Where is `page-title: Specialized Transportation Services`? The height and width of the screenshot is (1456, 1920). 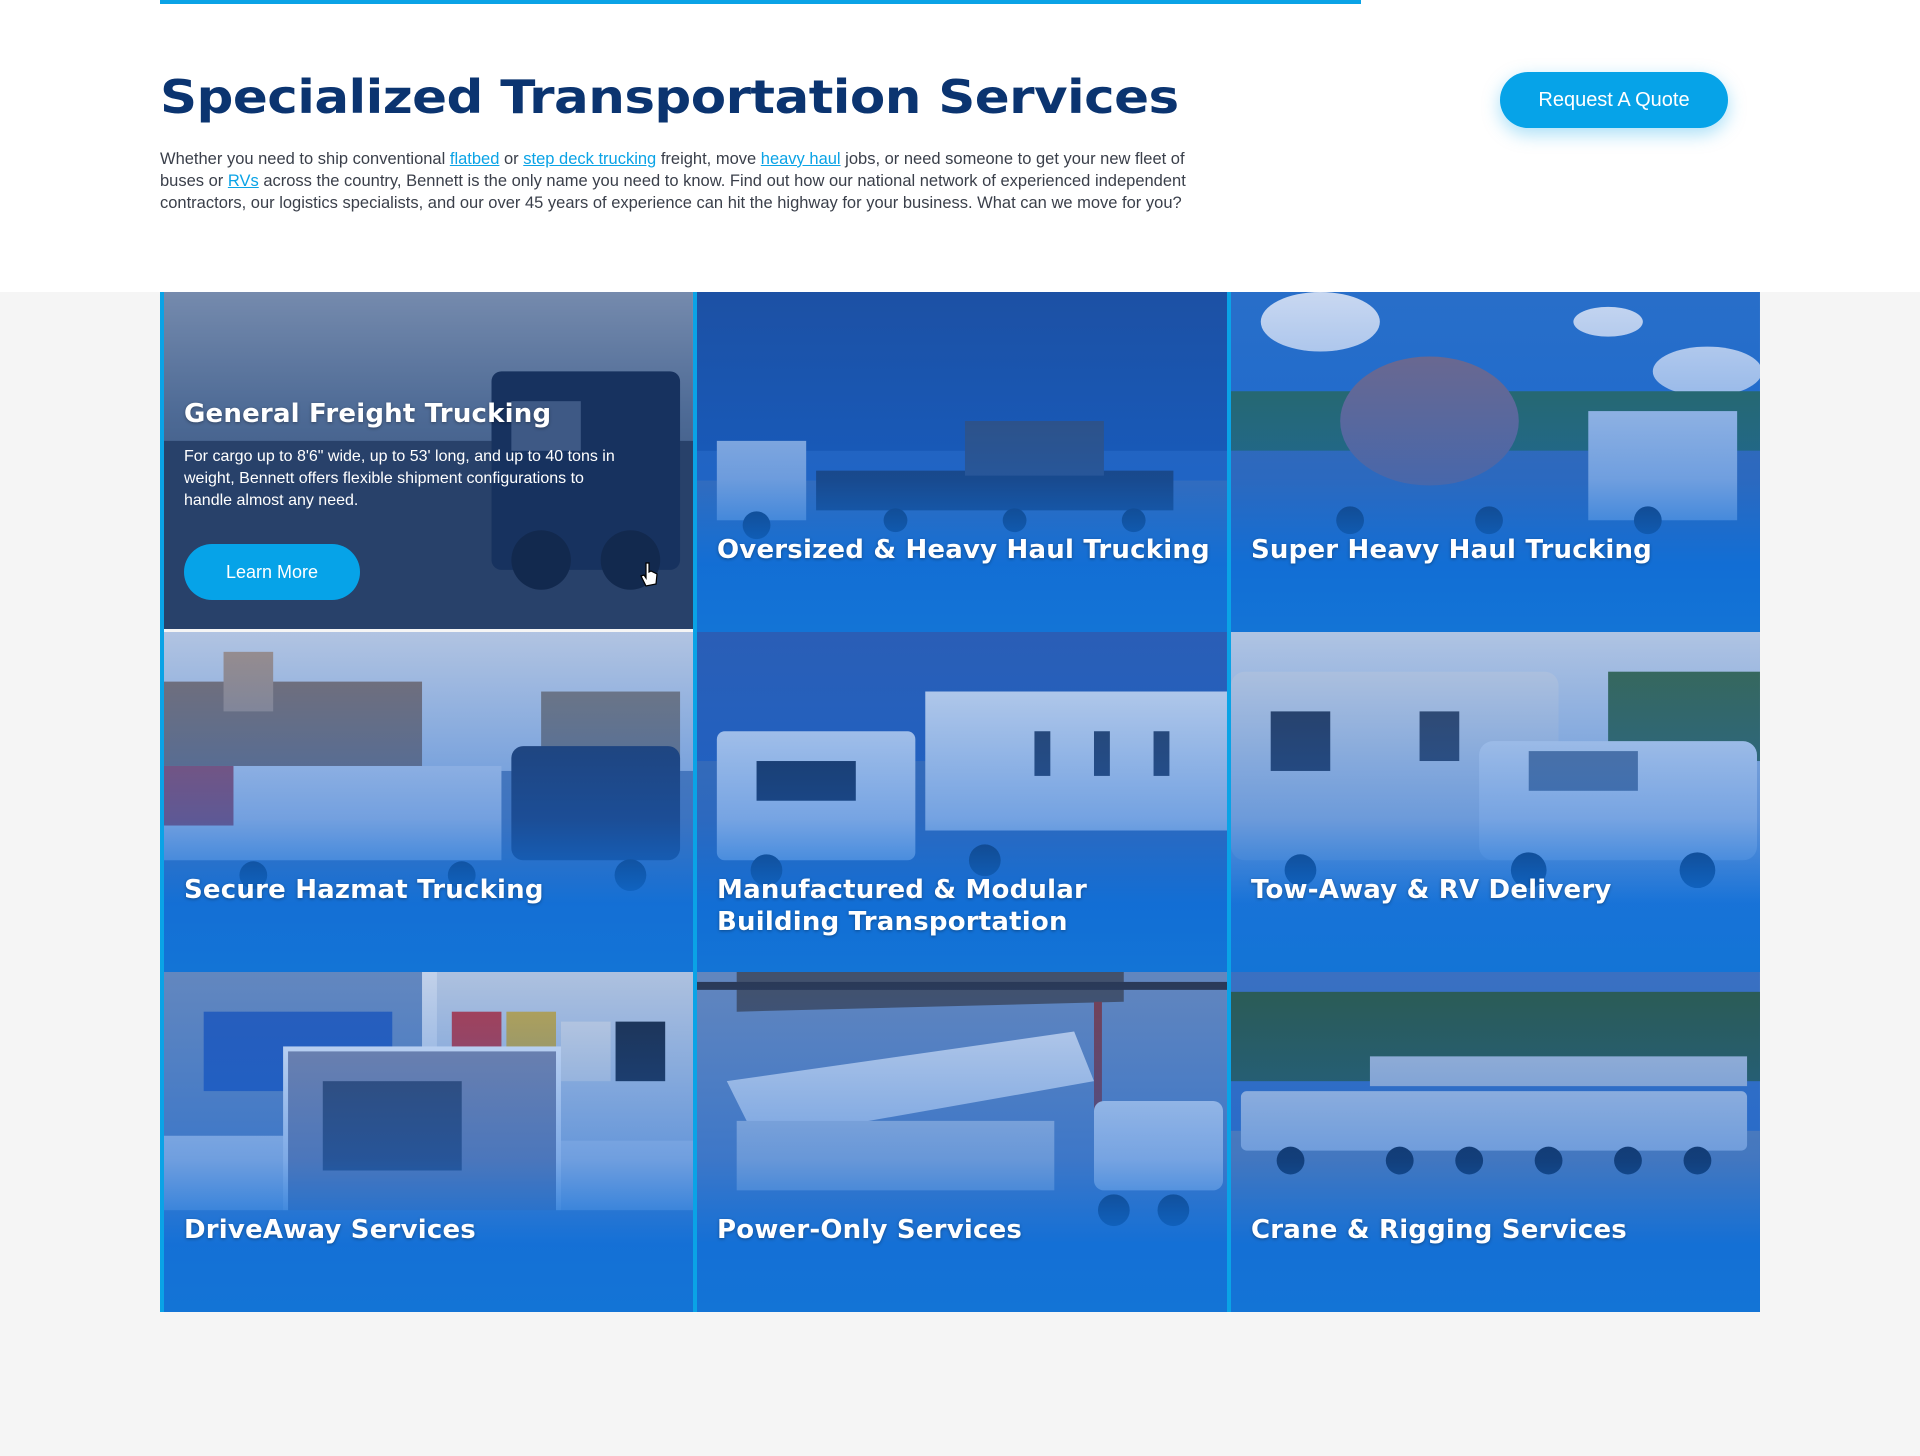
page-title: Specialized Transportation Services is located at coordinates (669, 97).